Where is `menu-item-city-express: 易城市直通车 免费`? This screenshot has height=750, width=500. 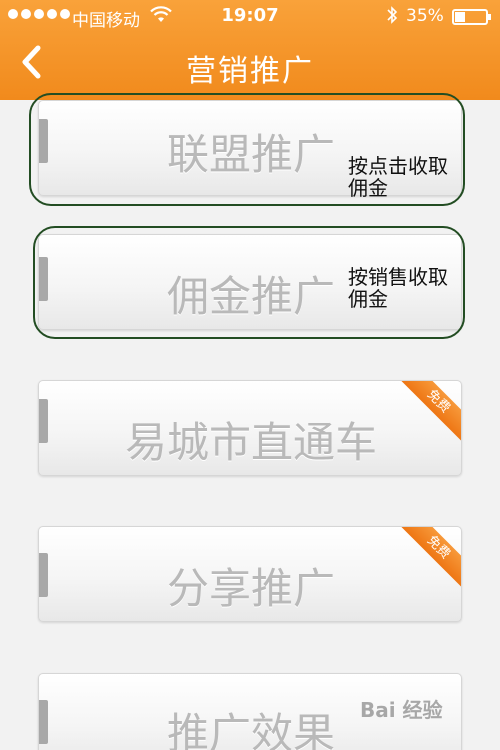
menu-item-city-express: 易城市直通车 免费 is located at coordinates (250, 428).